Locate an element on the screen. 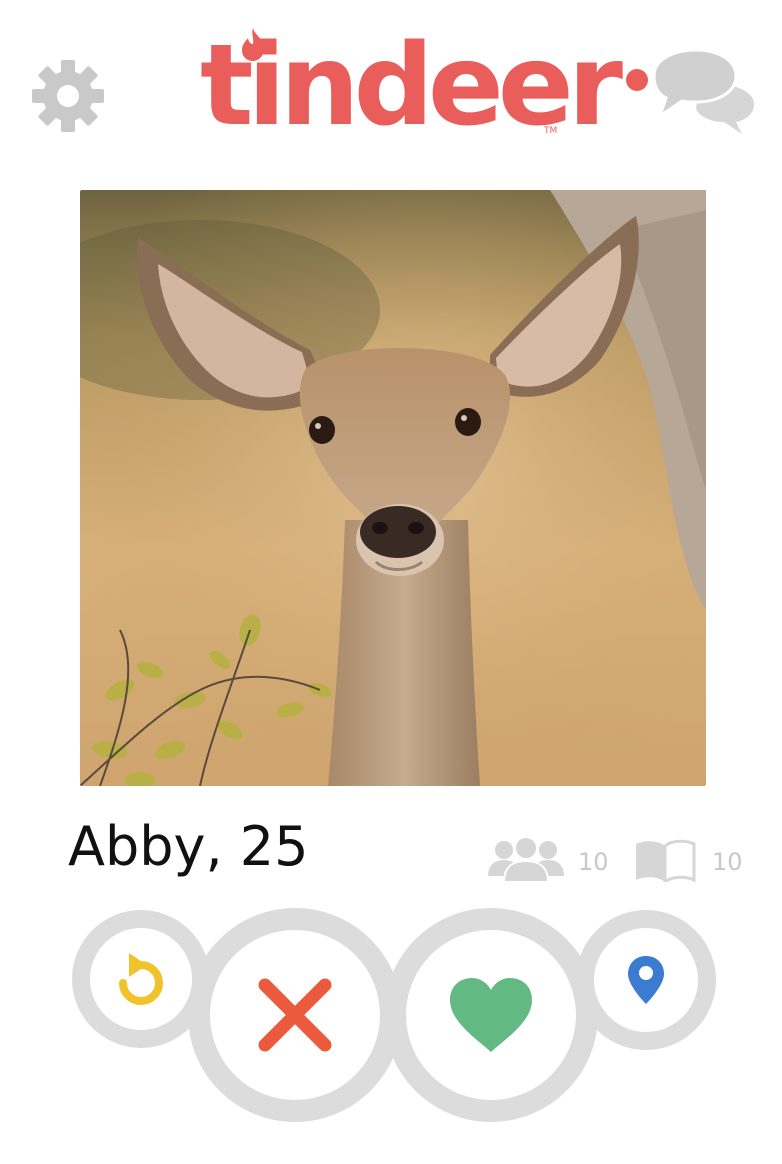 Image resolution: width=782 pixels, height=1164 pixels. location-pin-icon is located at coordinates (646, 980).